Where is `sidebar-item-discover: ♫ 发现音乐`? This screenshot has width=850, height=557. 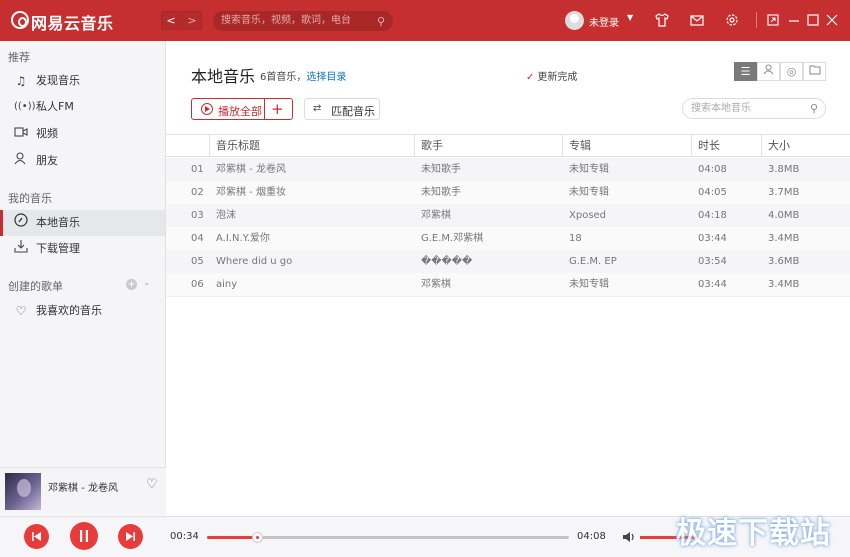 sidebar-item-discover: ♫ 发现音乐 is located at coordinates (82, 81).